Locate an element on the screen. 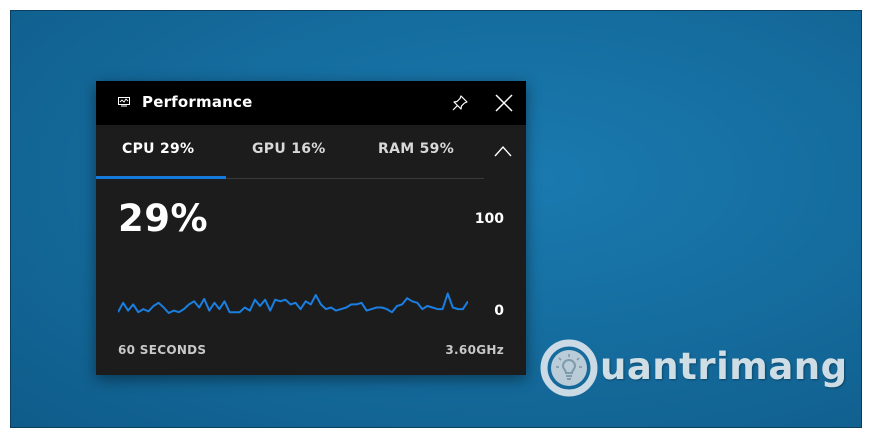 Image resolution: width=870 pixels, height=436 pixels. cpu-frequency: 3.60GHz is located at coordinates (474, 350).